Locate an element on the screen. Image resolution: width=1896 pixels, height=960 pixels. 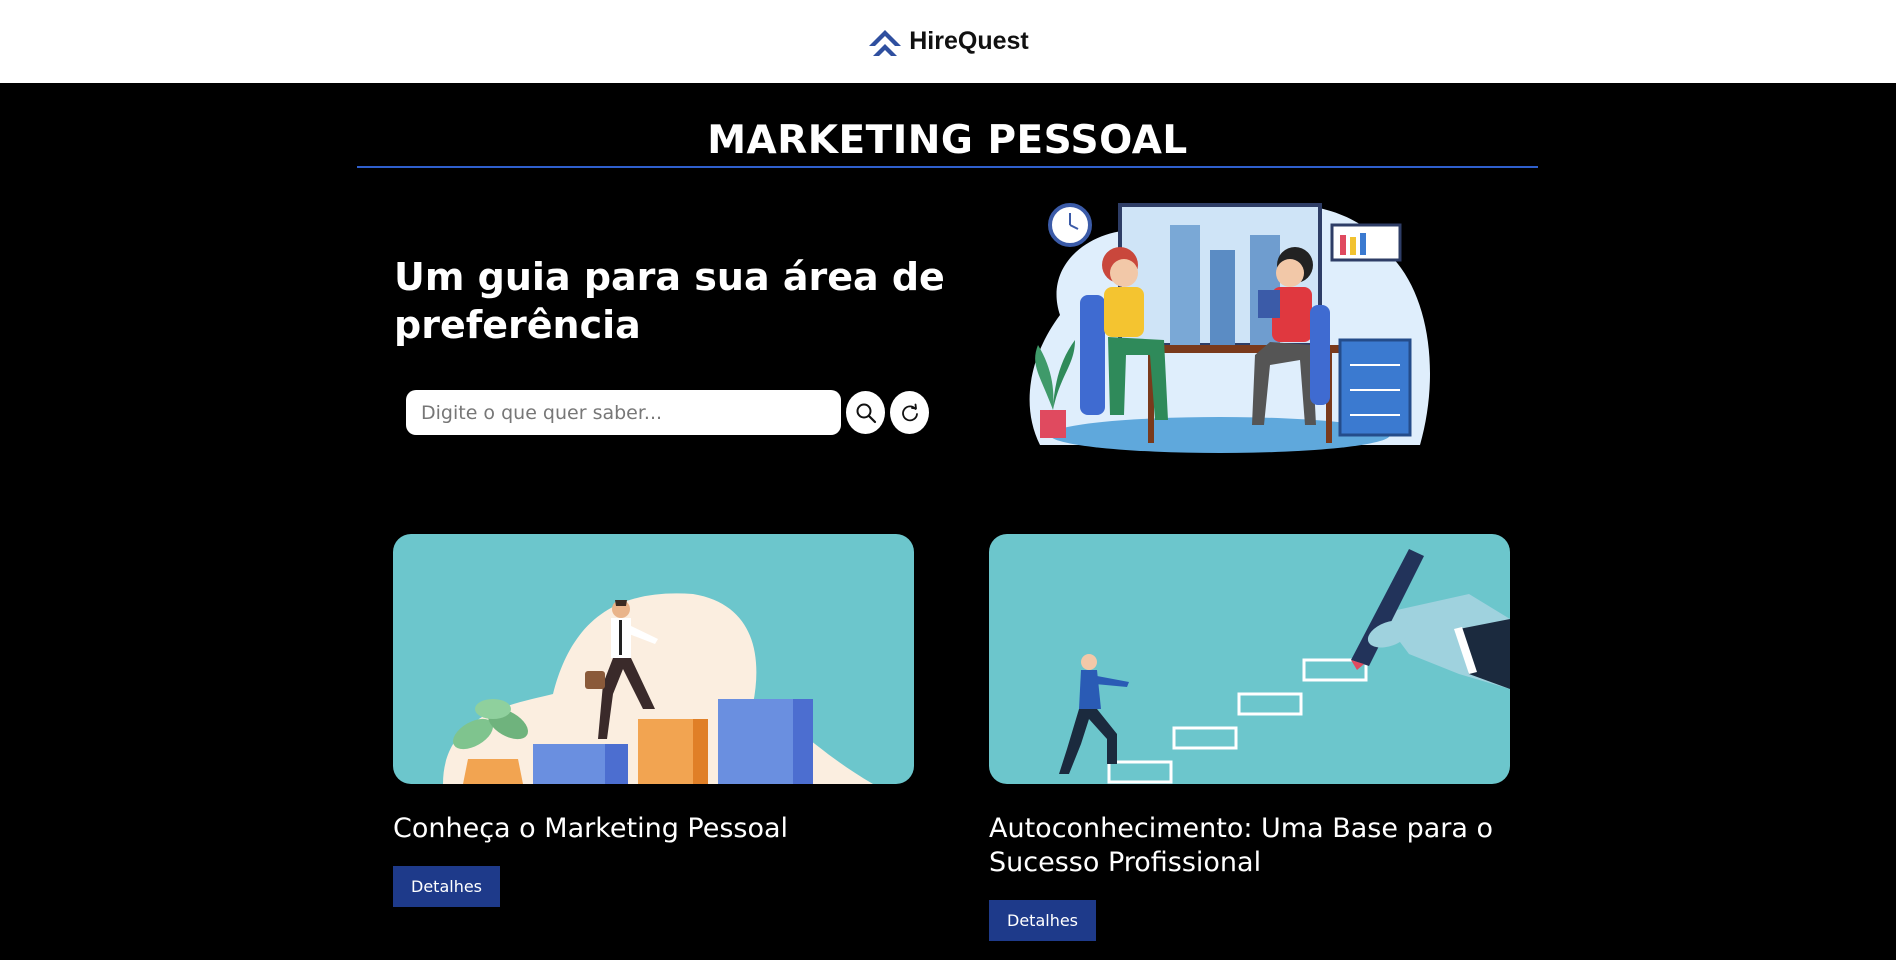
search-button is located at coordinates (865, 412).